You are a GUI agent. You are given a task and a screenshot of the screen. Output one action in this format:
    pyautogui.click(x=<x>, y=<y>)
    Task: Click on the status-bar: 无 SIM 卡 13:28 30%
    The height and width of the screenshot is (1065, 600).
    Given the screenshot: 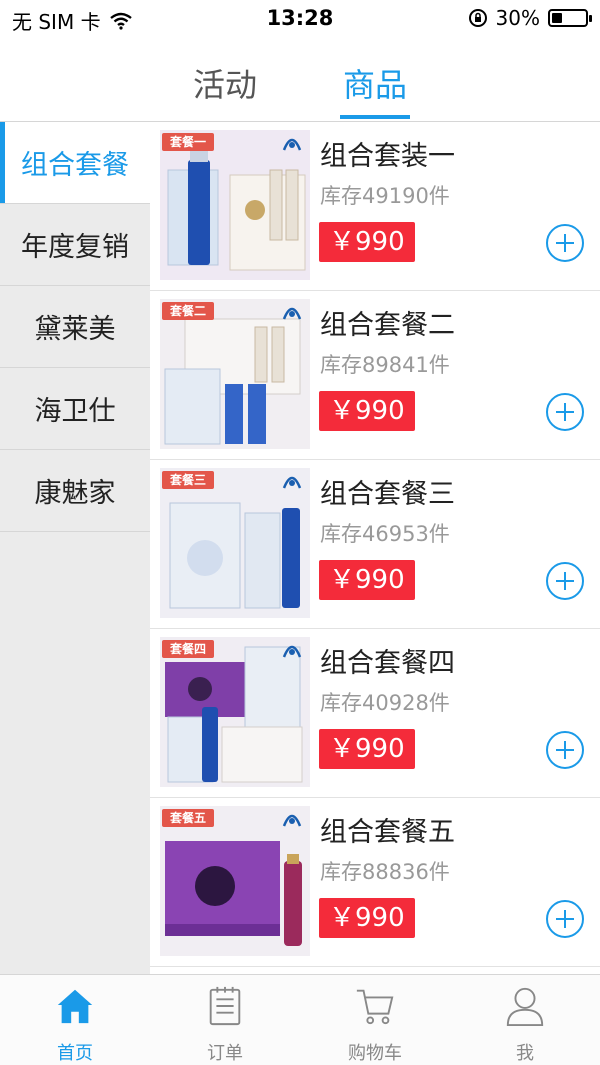 What is the action you would take?
    pyautogui.click(x=300, y=20)
    